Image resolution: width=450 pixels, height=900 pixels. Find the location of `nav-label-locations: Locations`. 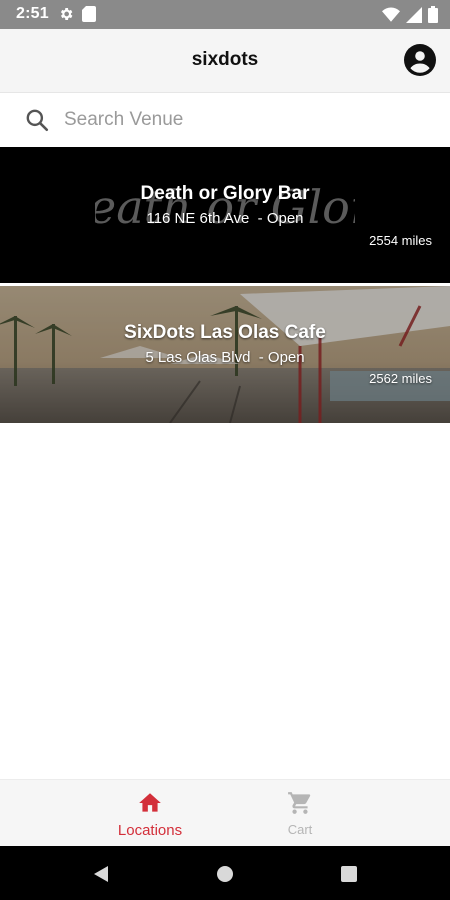

nav-label-locations: Locations is located at coordinates (150, 830).